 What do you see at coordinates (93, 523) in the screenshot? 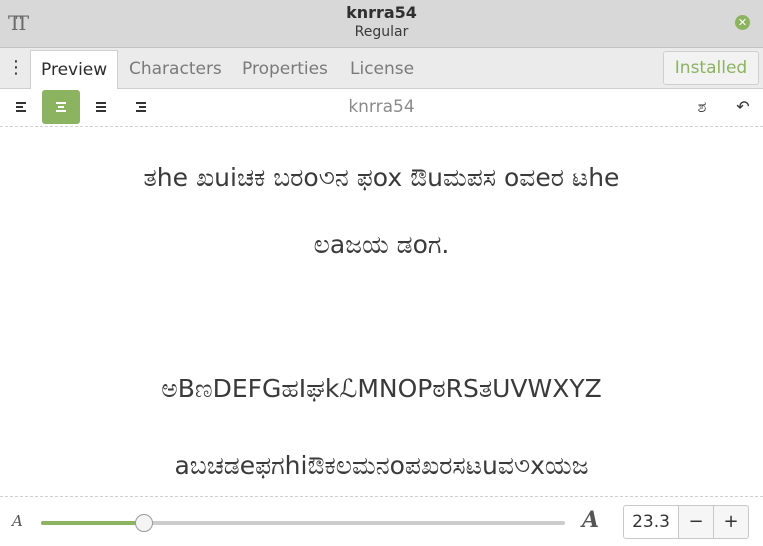
I see `size-slider-fill` at bounding box center [93, 523].